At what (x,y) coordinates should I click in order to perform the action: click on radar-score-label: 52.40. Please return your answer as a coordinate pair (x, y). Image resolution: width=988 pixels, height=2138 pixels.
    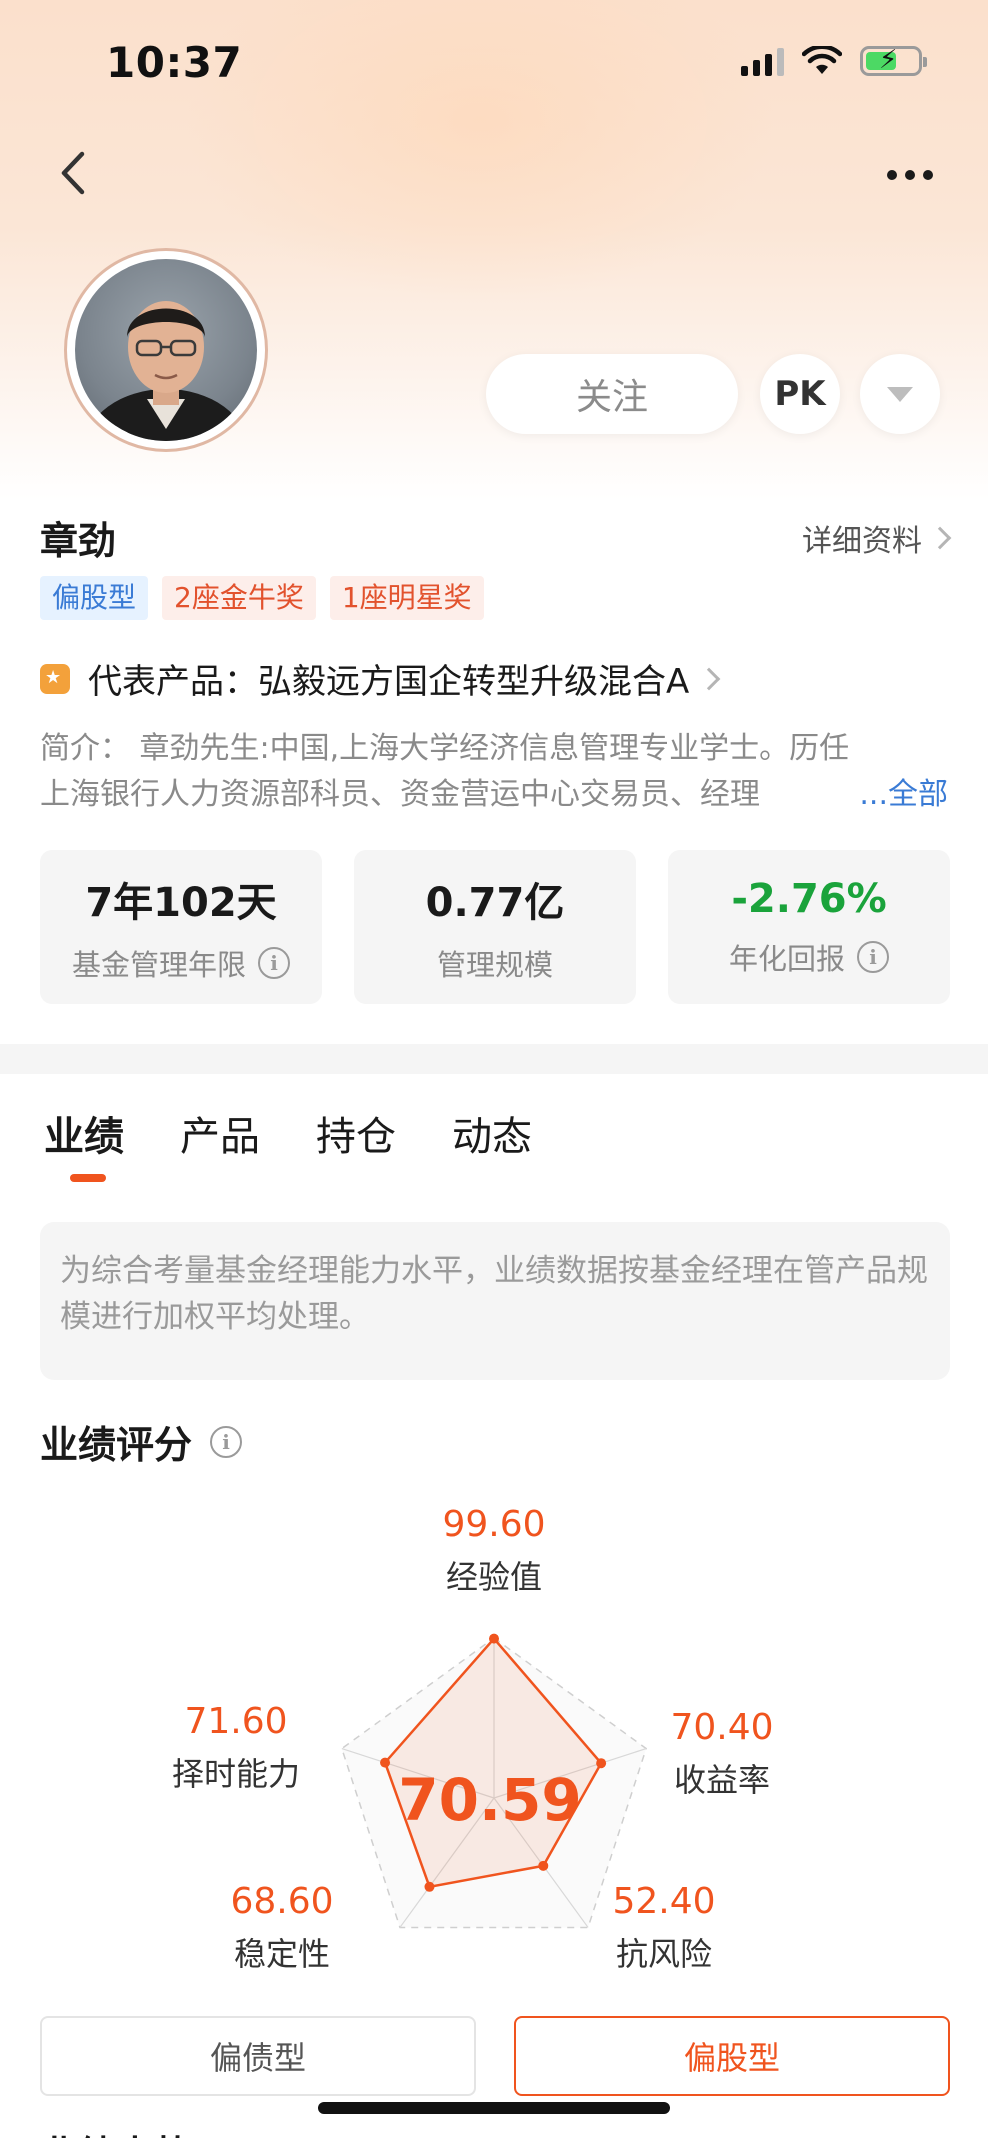
    Looking at the image, I should click on (663, 1901).